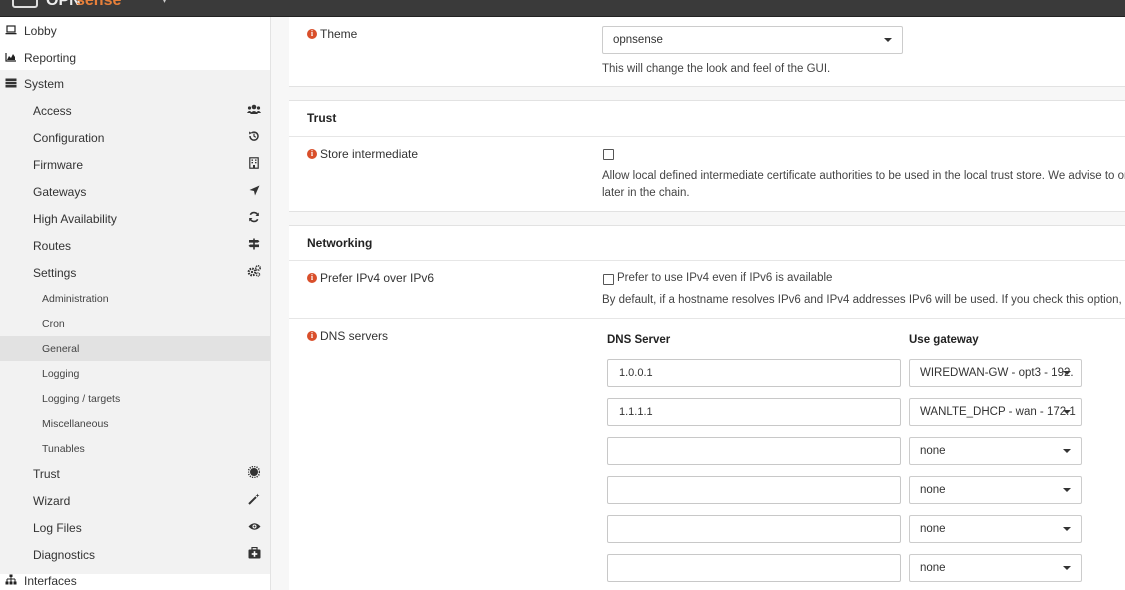 The height and width of the screenshot is (590, 1125). What do you see at coordinates (50, 57) in the screenshot?
I see `sidebar-item-label: Reporting` at bounding box center [50, 57].